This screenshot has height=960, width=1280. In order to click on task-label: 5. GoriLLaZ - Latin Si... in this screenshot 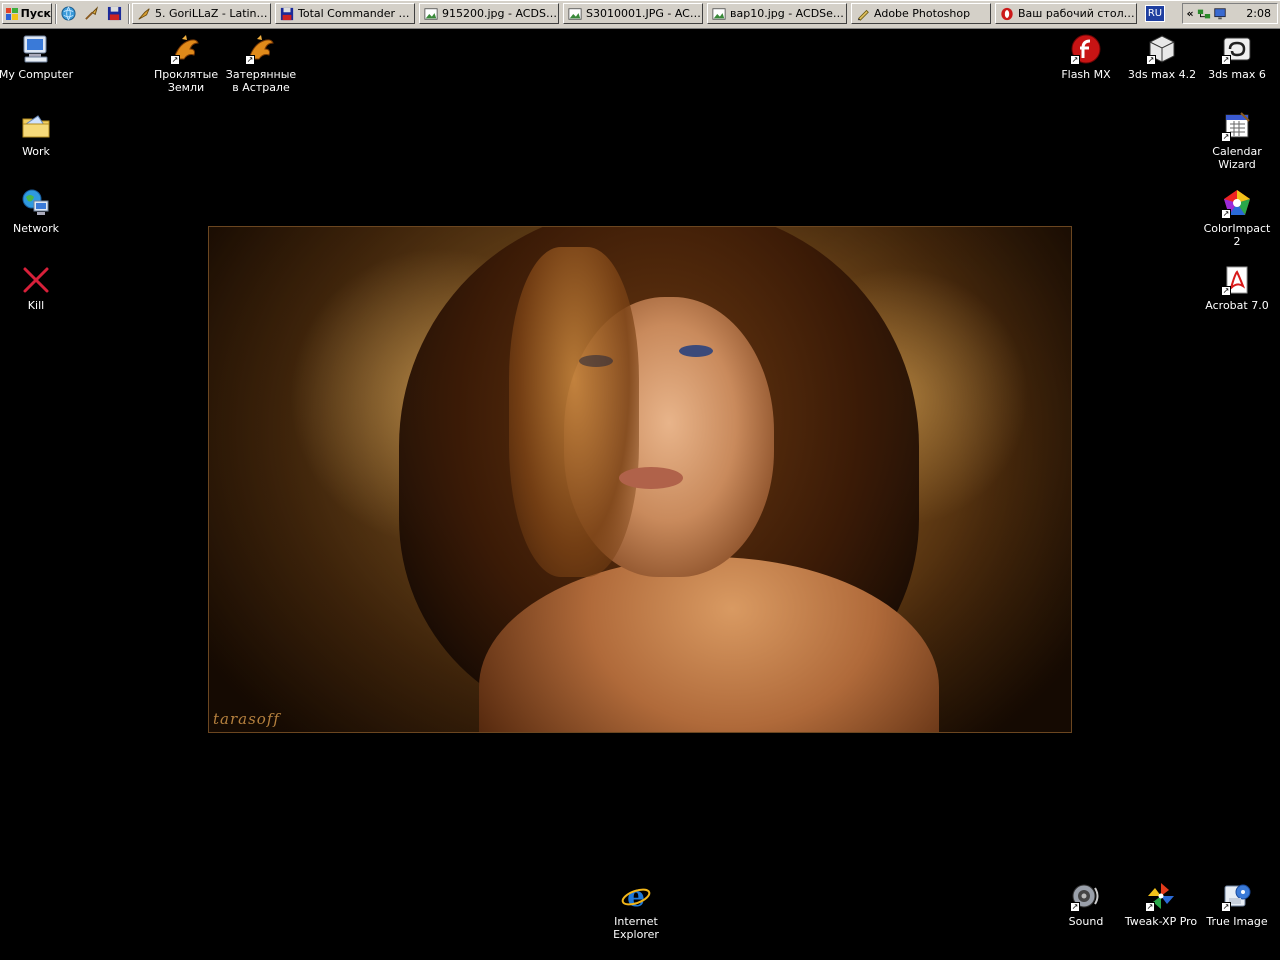, I will do `click(212, 13)`.